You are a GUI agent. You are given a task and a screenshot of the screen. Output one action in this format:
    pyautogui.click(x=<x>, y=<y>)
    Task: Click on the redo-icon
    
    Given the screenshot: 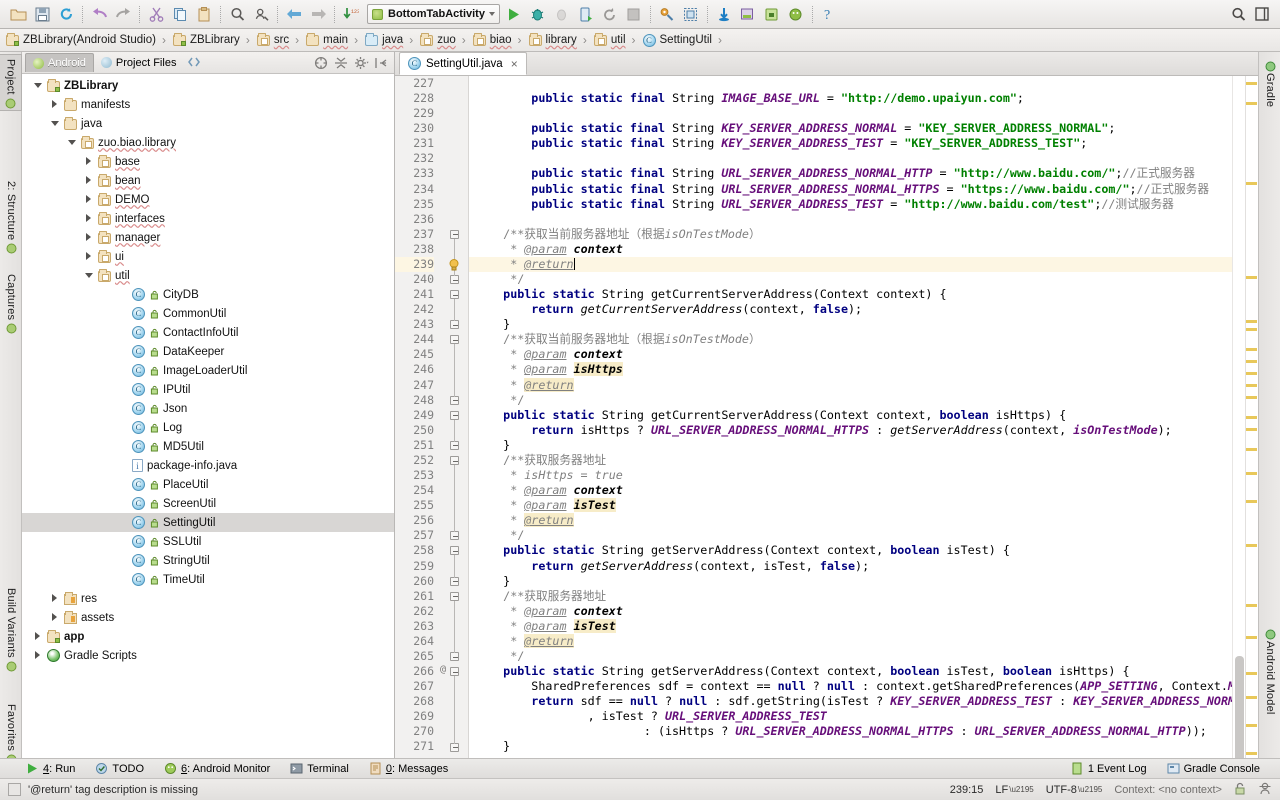 What is the action you would take?
    pyautogui.click(x=123, y=14)
    